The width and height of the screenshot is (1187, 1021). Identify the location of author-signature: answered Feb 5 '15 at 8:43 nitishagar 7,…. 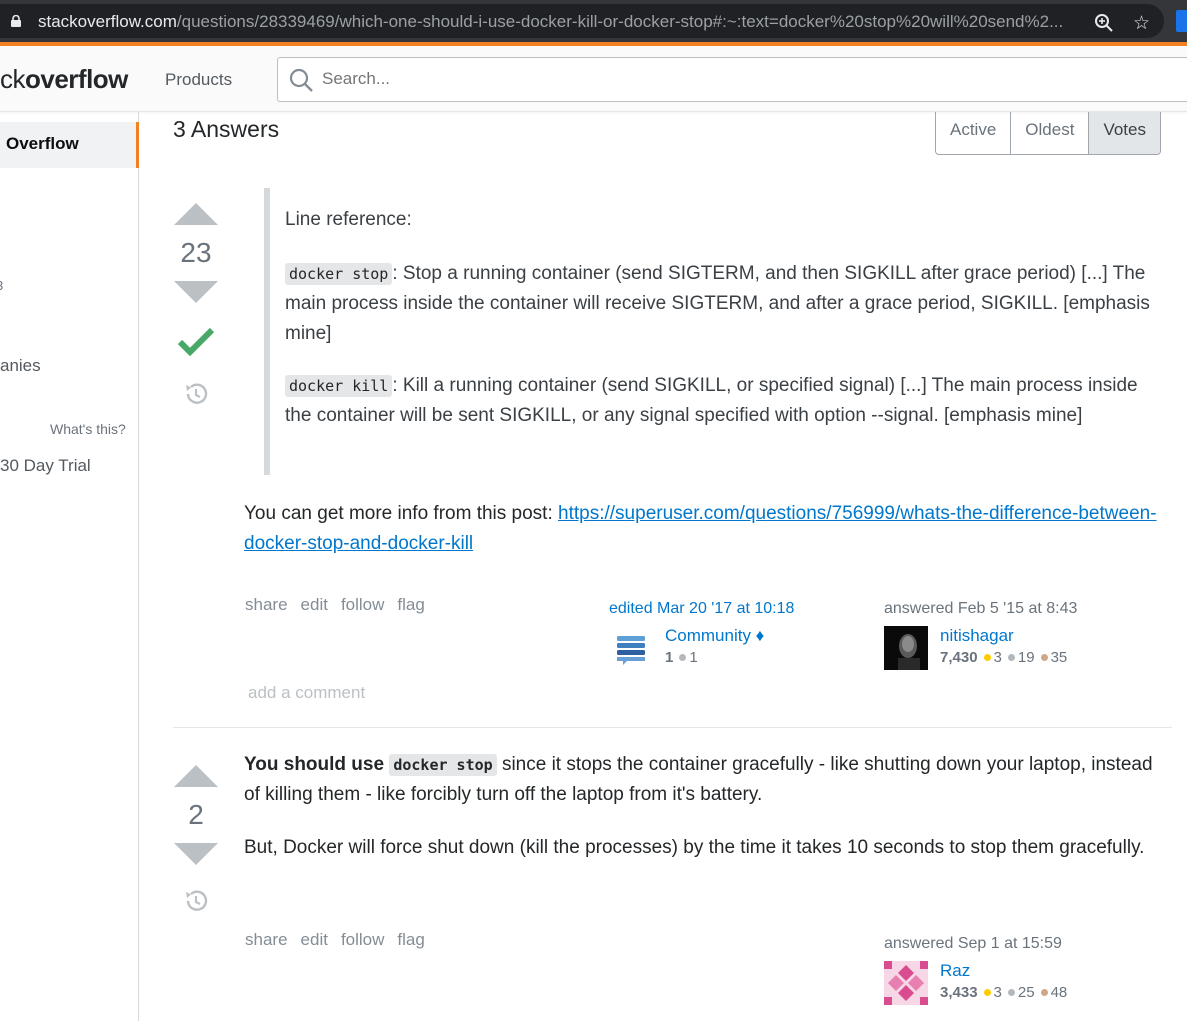
(1004, 635).